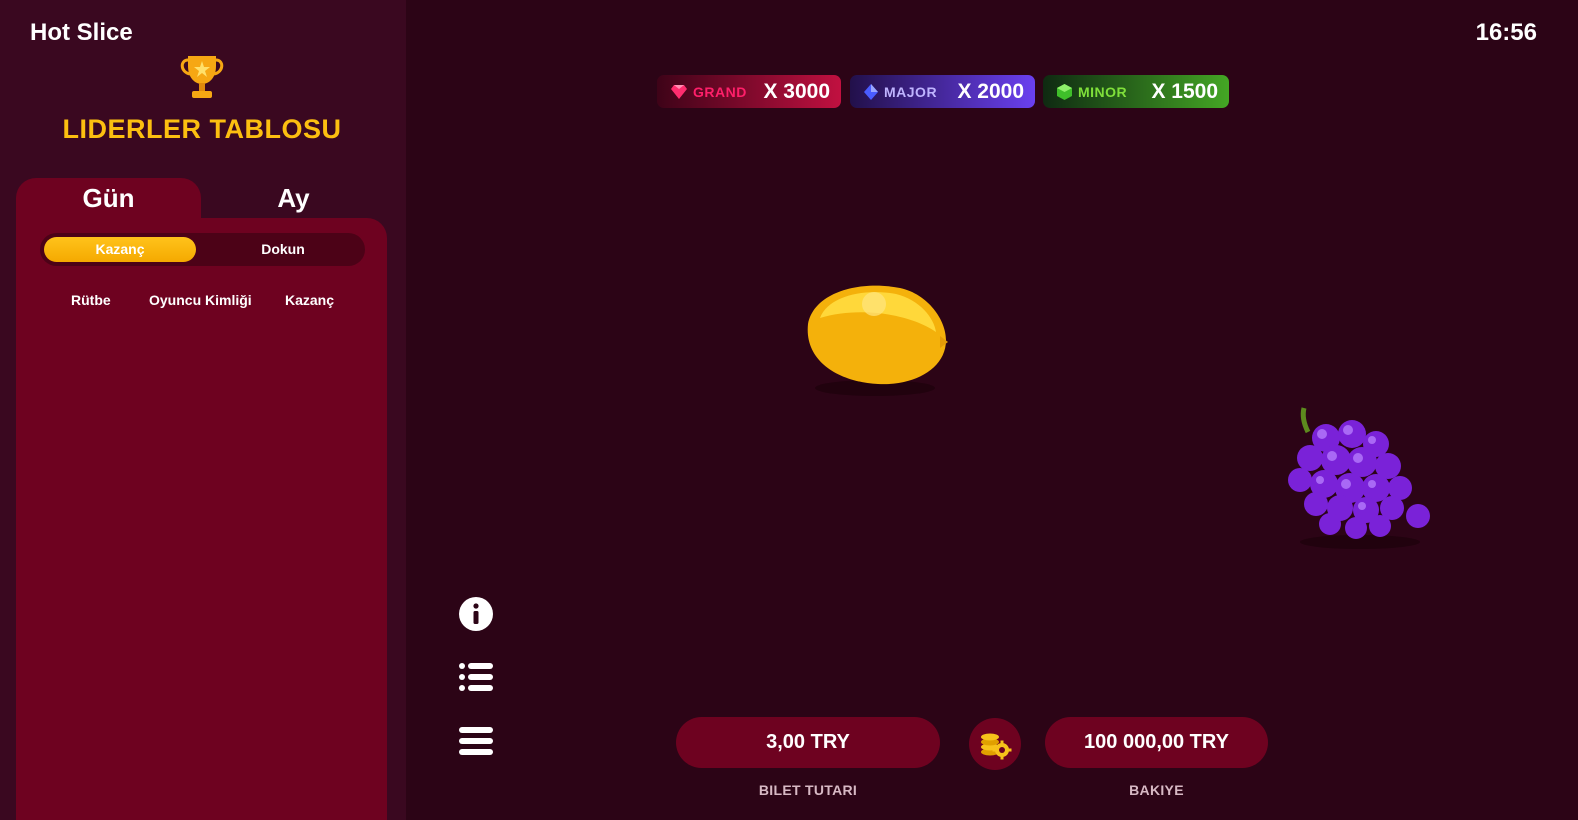 The width and height of the screenshot is (1578, 820). What do you see at coordinates (91, 300) in the screenshot?
I see `column-header-rank: Rütbe` at bounding box center [91, 300].